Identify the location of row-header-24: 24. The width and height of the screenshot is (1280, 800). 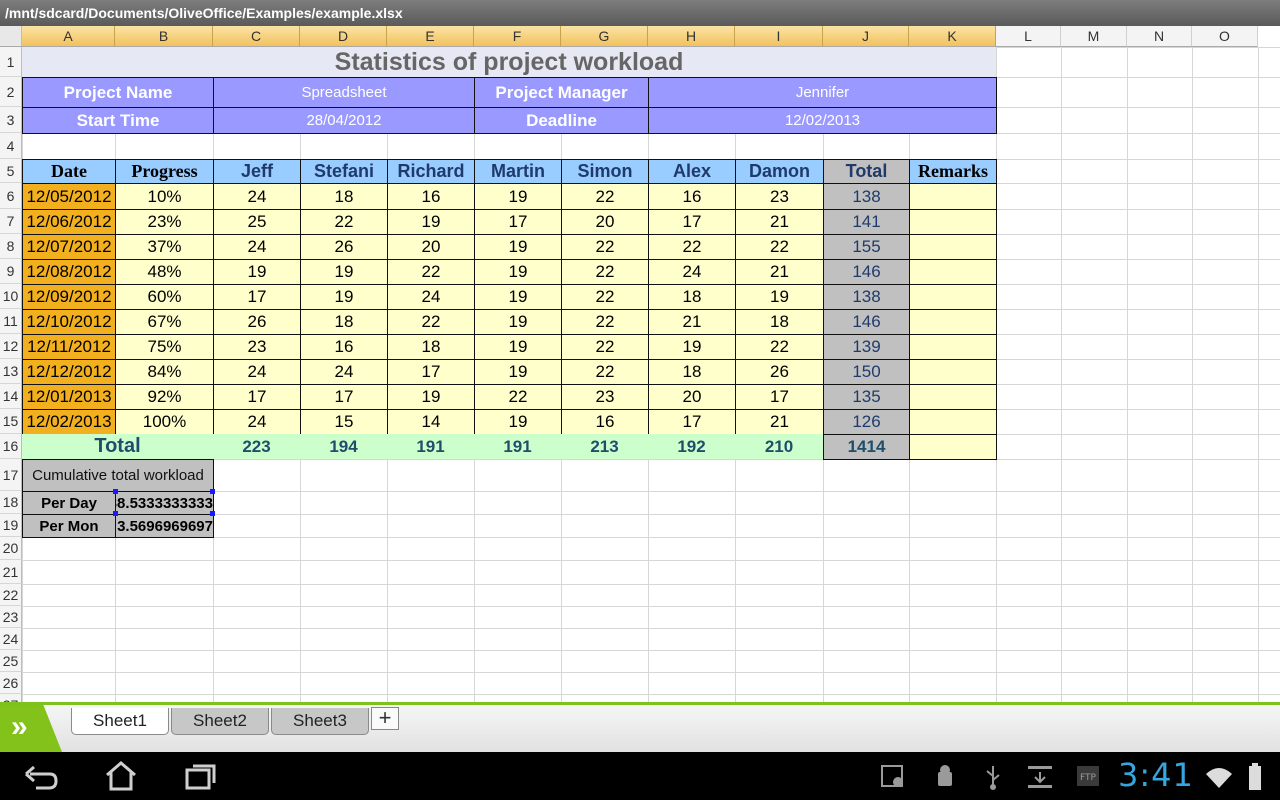
(11, 639).